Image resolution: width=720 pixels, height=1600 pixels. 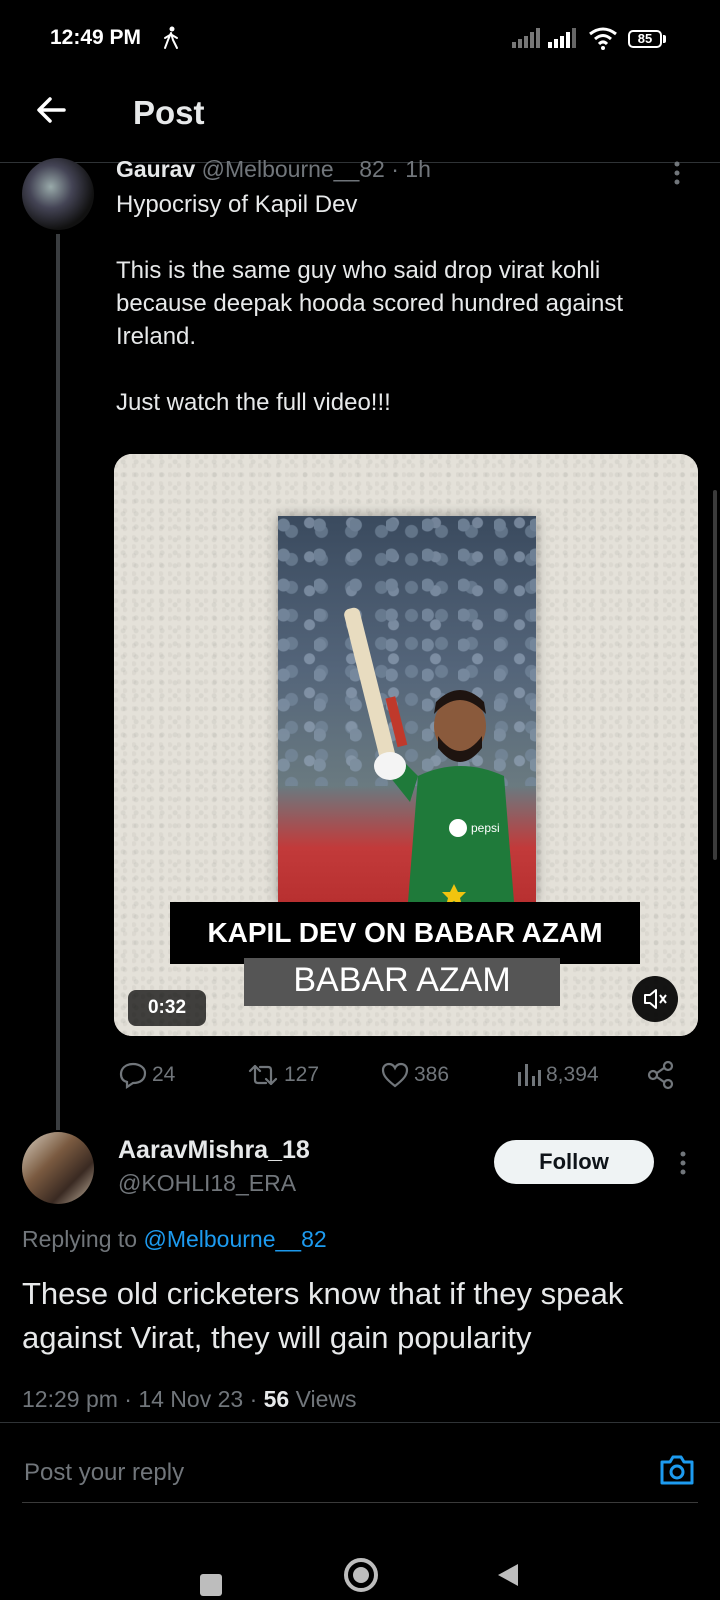 I want to click on video-duration: 0:32, so click(x=167, y=1008).